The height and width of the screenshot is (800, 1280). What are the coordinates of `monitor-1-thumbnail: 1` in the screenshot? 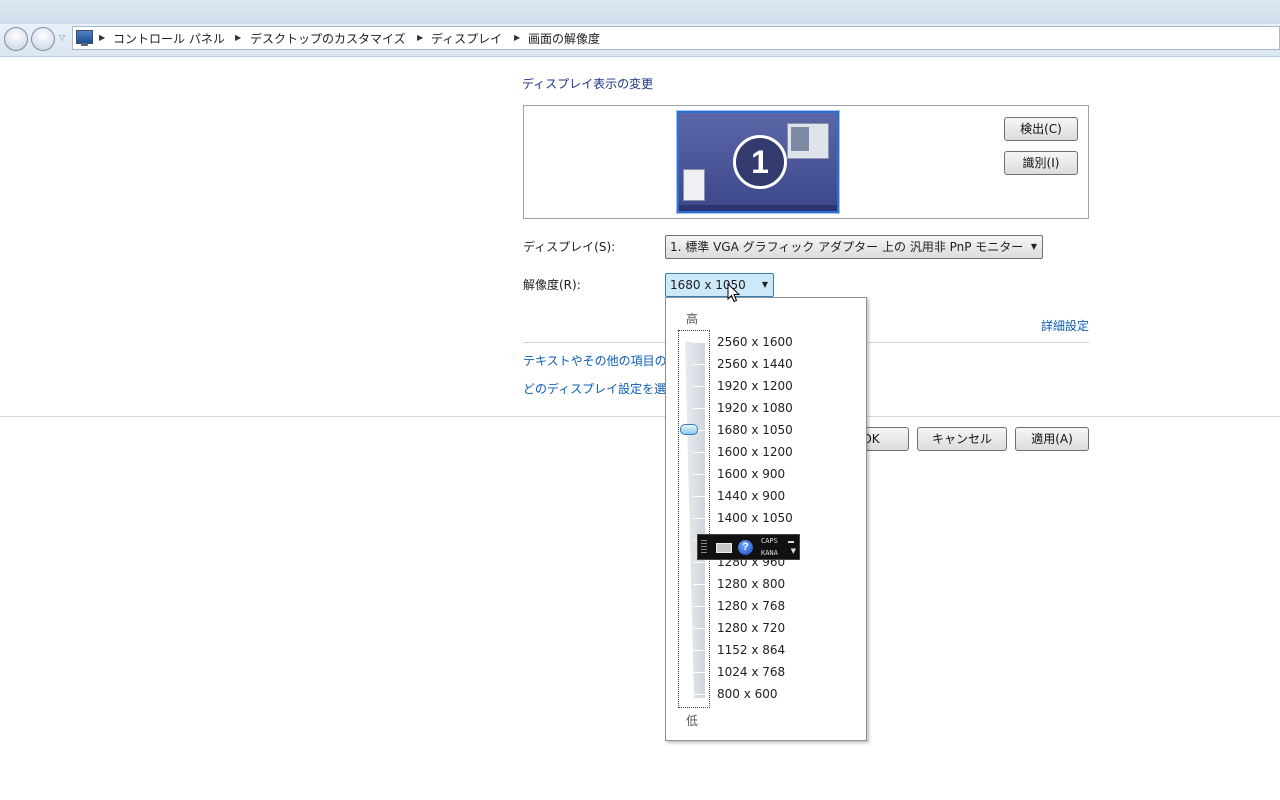 It's located at (758, 162).